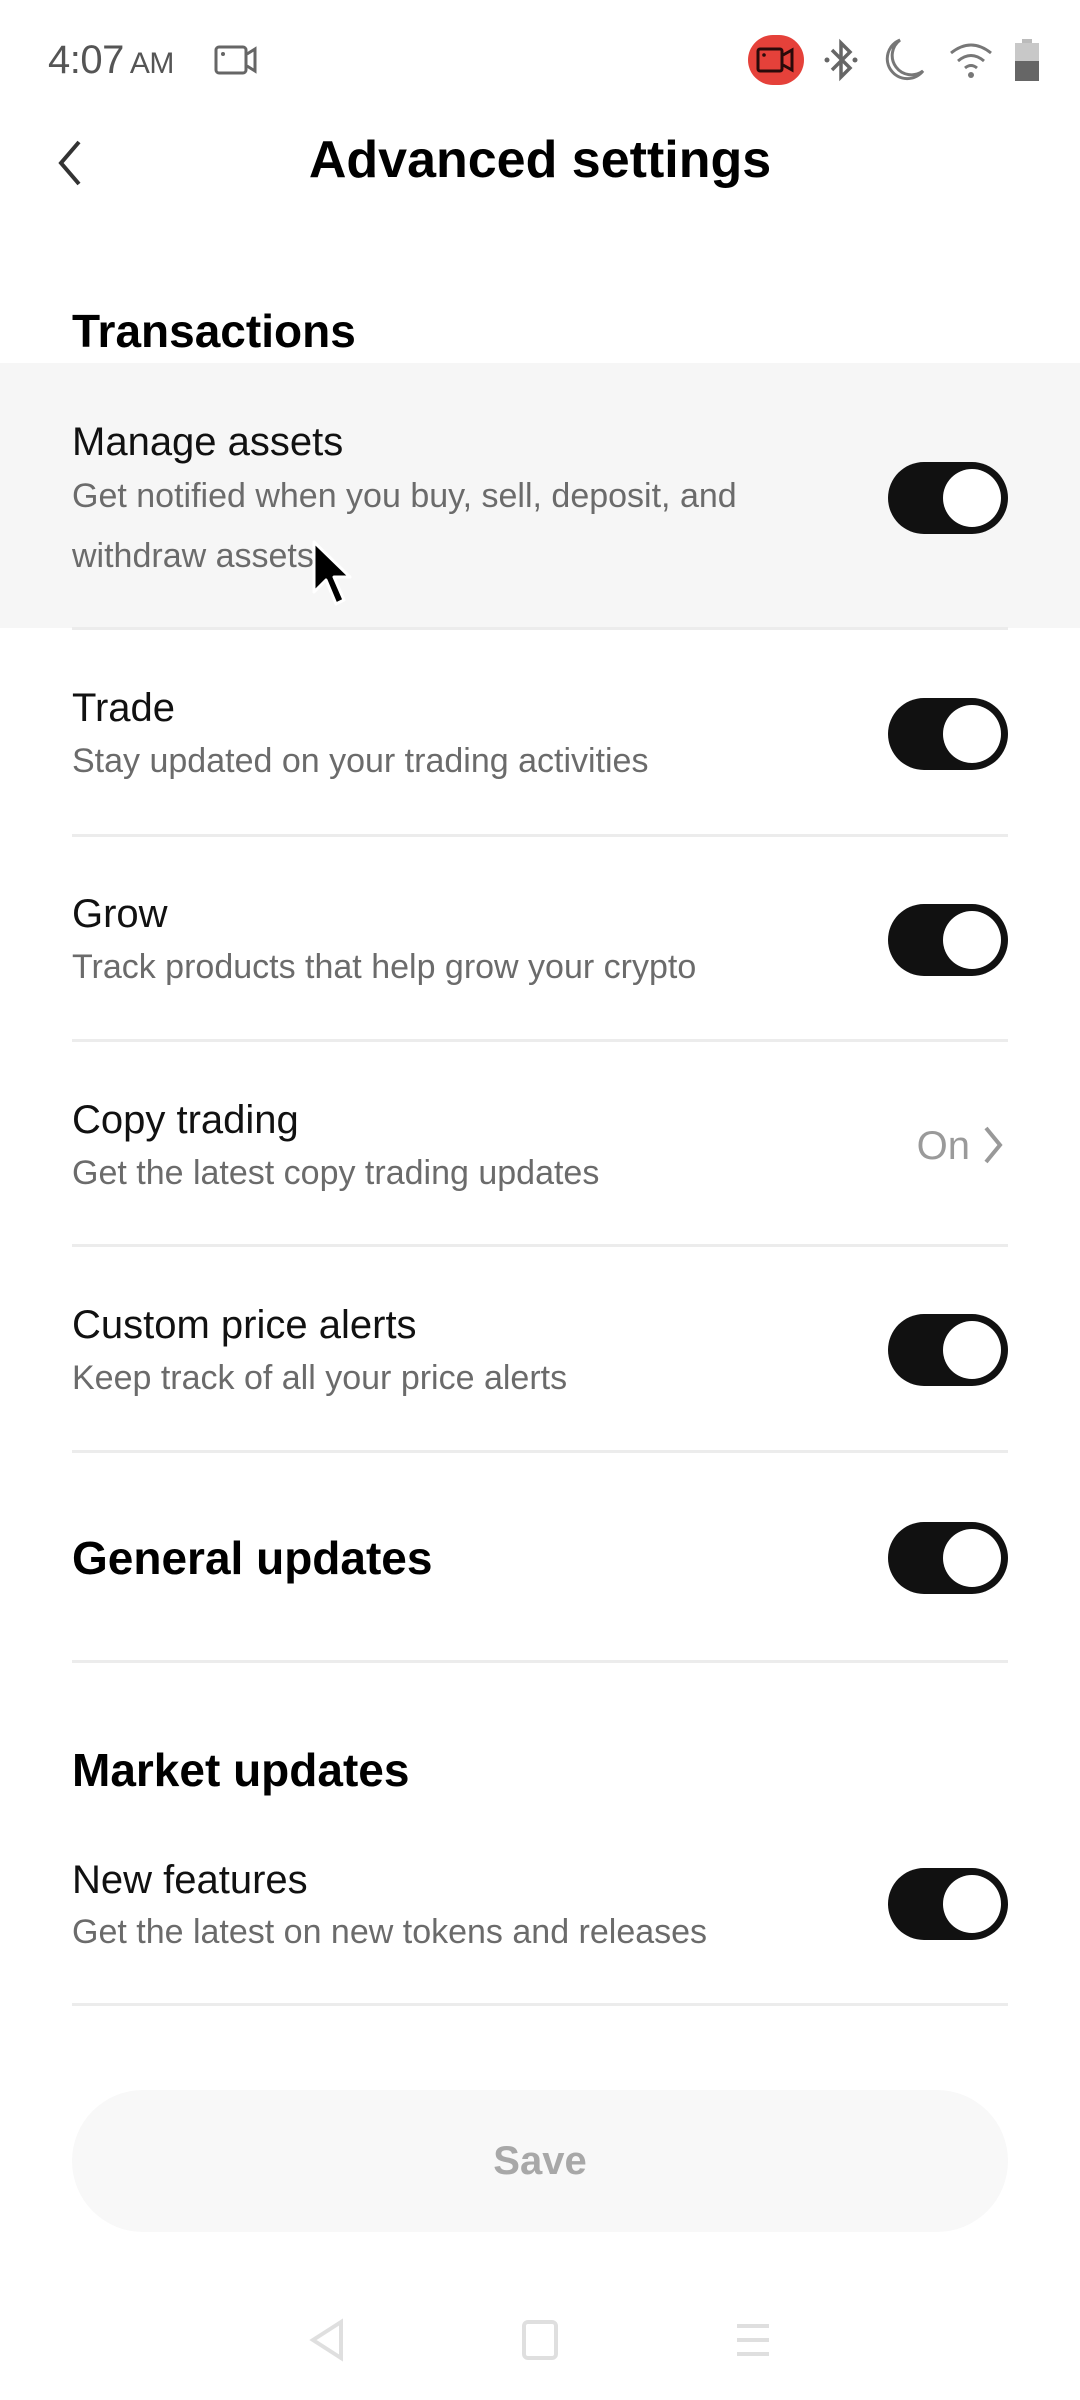  What do you see at coordinates (943, 1146) in the screenshot?
I see `copy-trading-status: On` at bounding box center [943, 1146].